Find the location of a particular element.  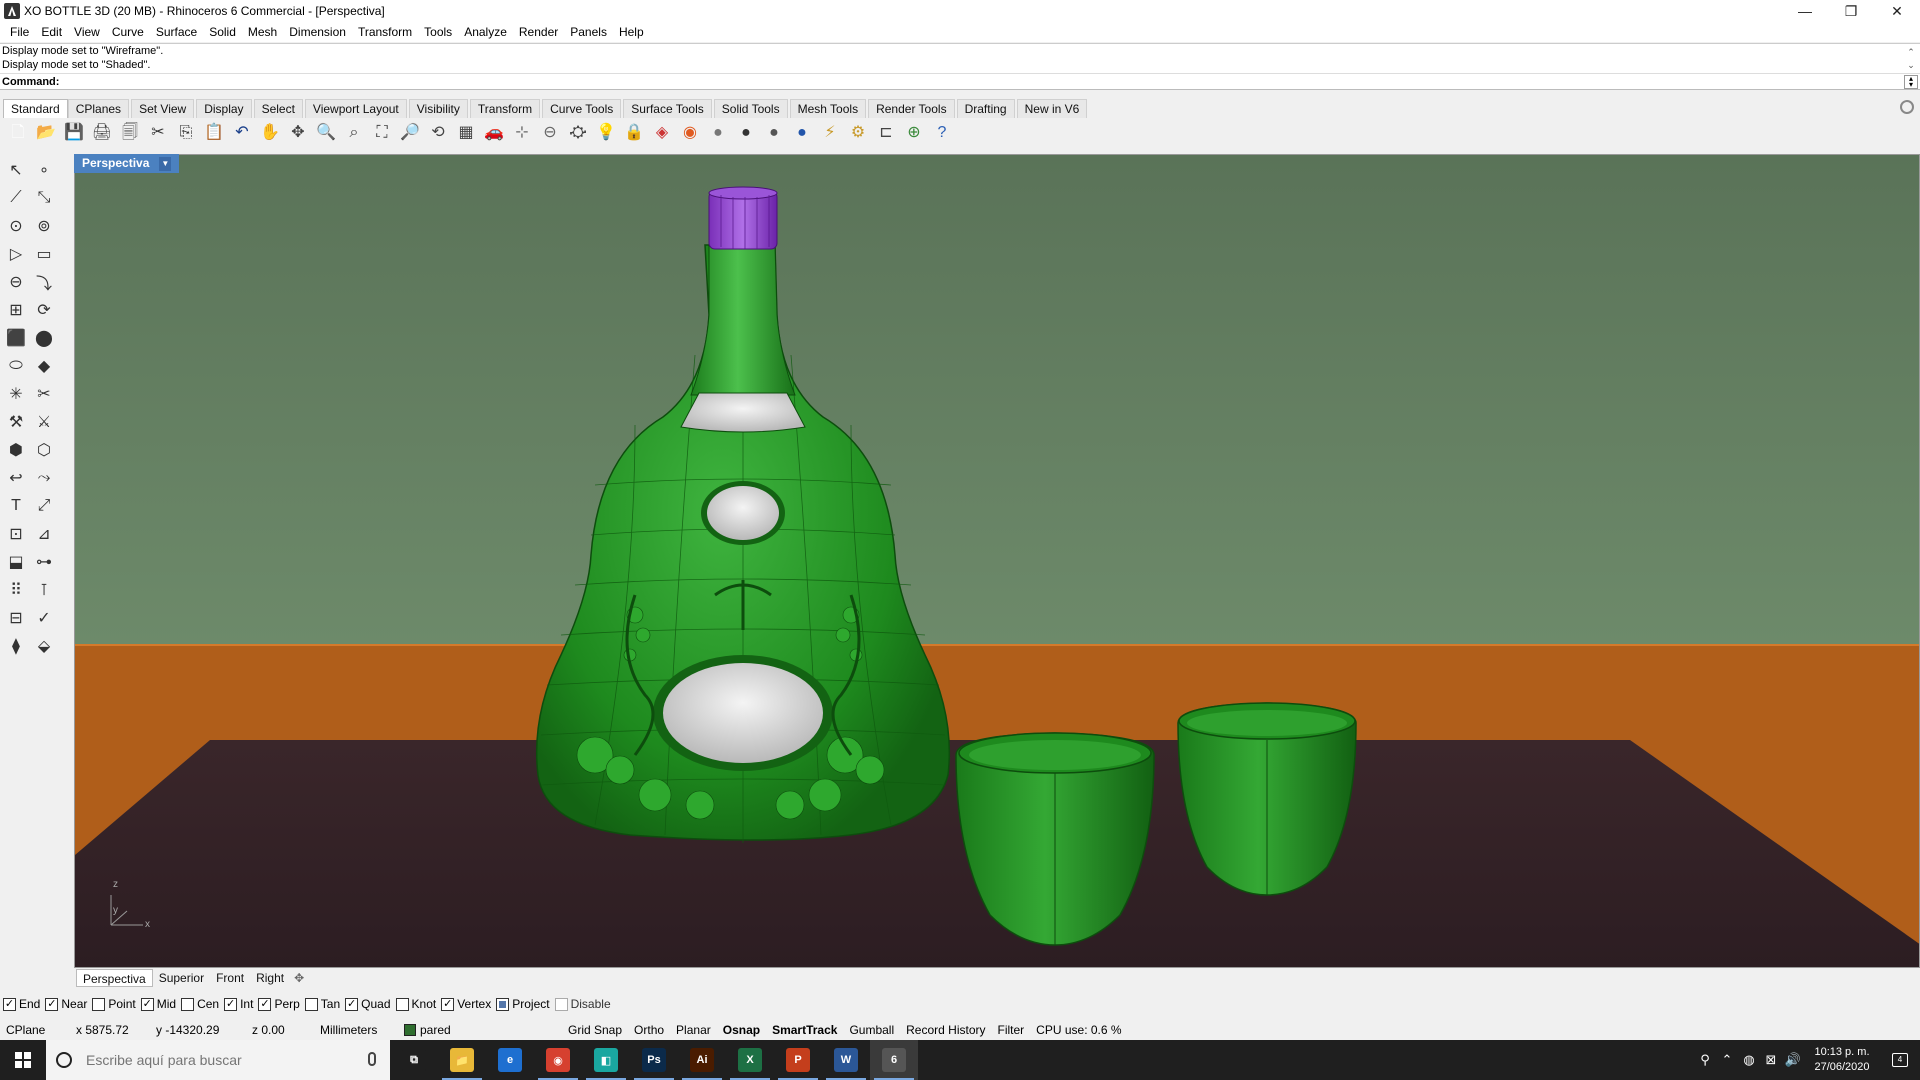

viewport-tab-front: Front is located at coordinates (230, 978).